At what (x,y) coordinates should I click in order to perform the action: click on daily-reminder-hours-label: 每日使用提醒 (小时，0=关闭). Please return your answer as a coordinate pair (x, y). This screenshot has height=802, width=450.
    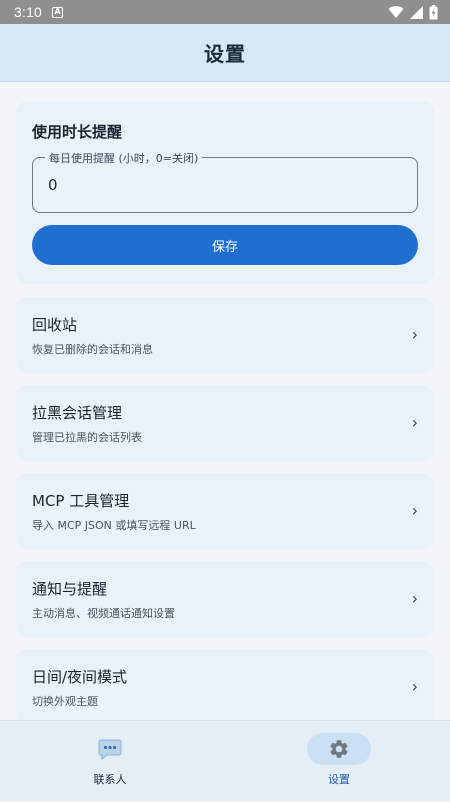
    Looking at the image, I should click on (124, 158).